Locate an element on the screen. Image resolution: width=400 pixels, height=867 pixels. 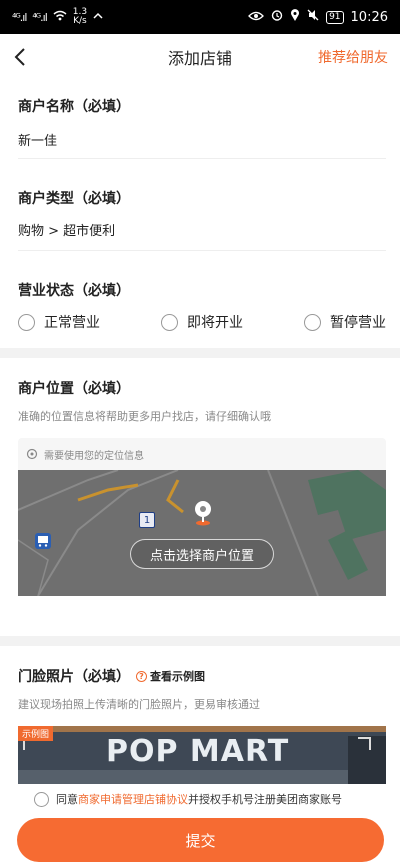
merchant-type-selector: 购物 > 超市便利 is located at coordinates (202, 229).